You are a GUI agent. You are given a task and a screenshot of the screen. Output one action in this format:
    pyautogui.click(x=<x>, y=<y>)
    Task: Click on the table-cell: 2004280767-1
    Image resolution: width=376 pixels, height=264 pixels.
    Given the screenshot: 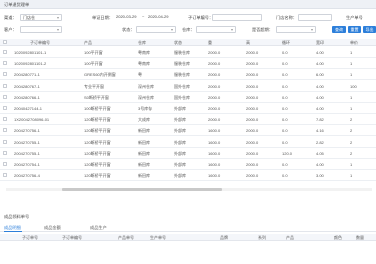 What is the action you would take?
    pyautogui.click(x=27, y=86)
    